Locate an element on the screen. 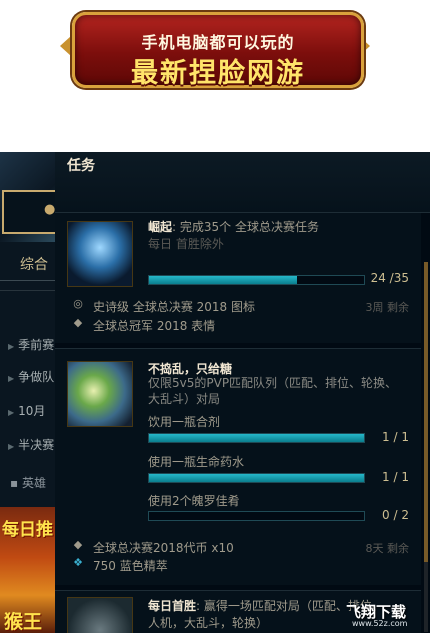 The height and width of the screenshot is (633, 430). user-icon: ◎ is located at coordinates (78, 303).